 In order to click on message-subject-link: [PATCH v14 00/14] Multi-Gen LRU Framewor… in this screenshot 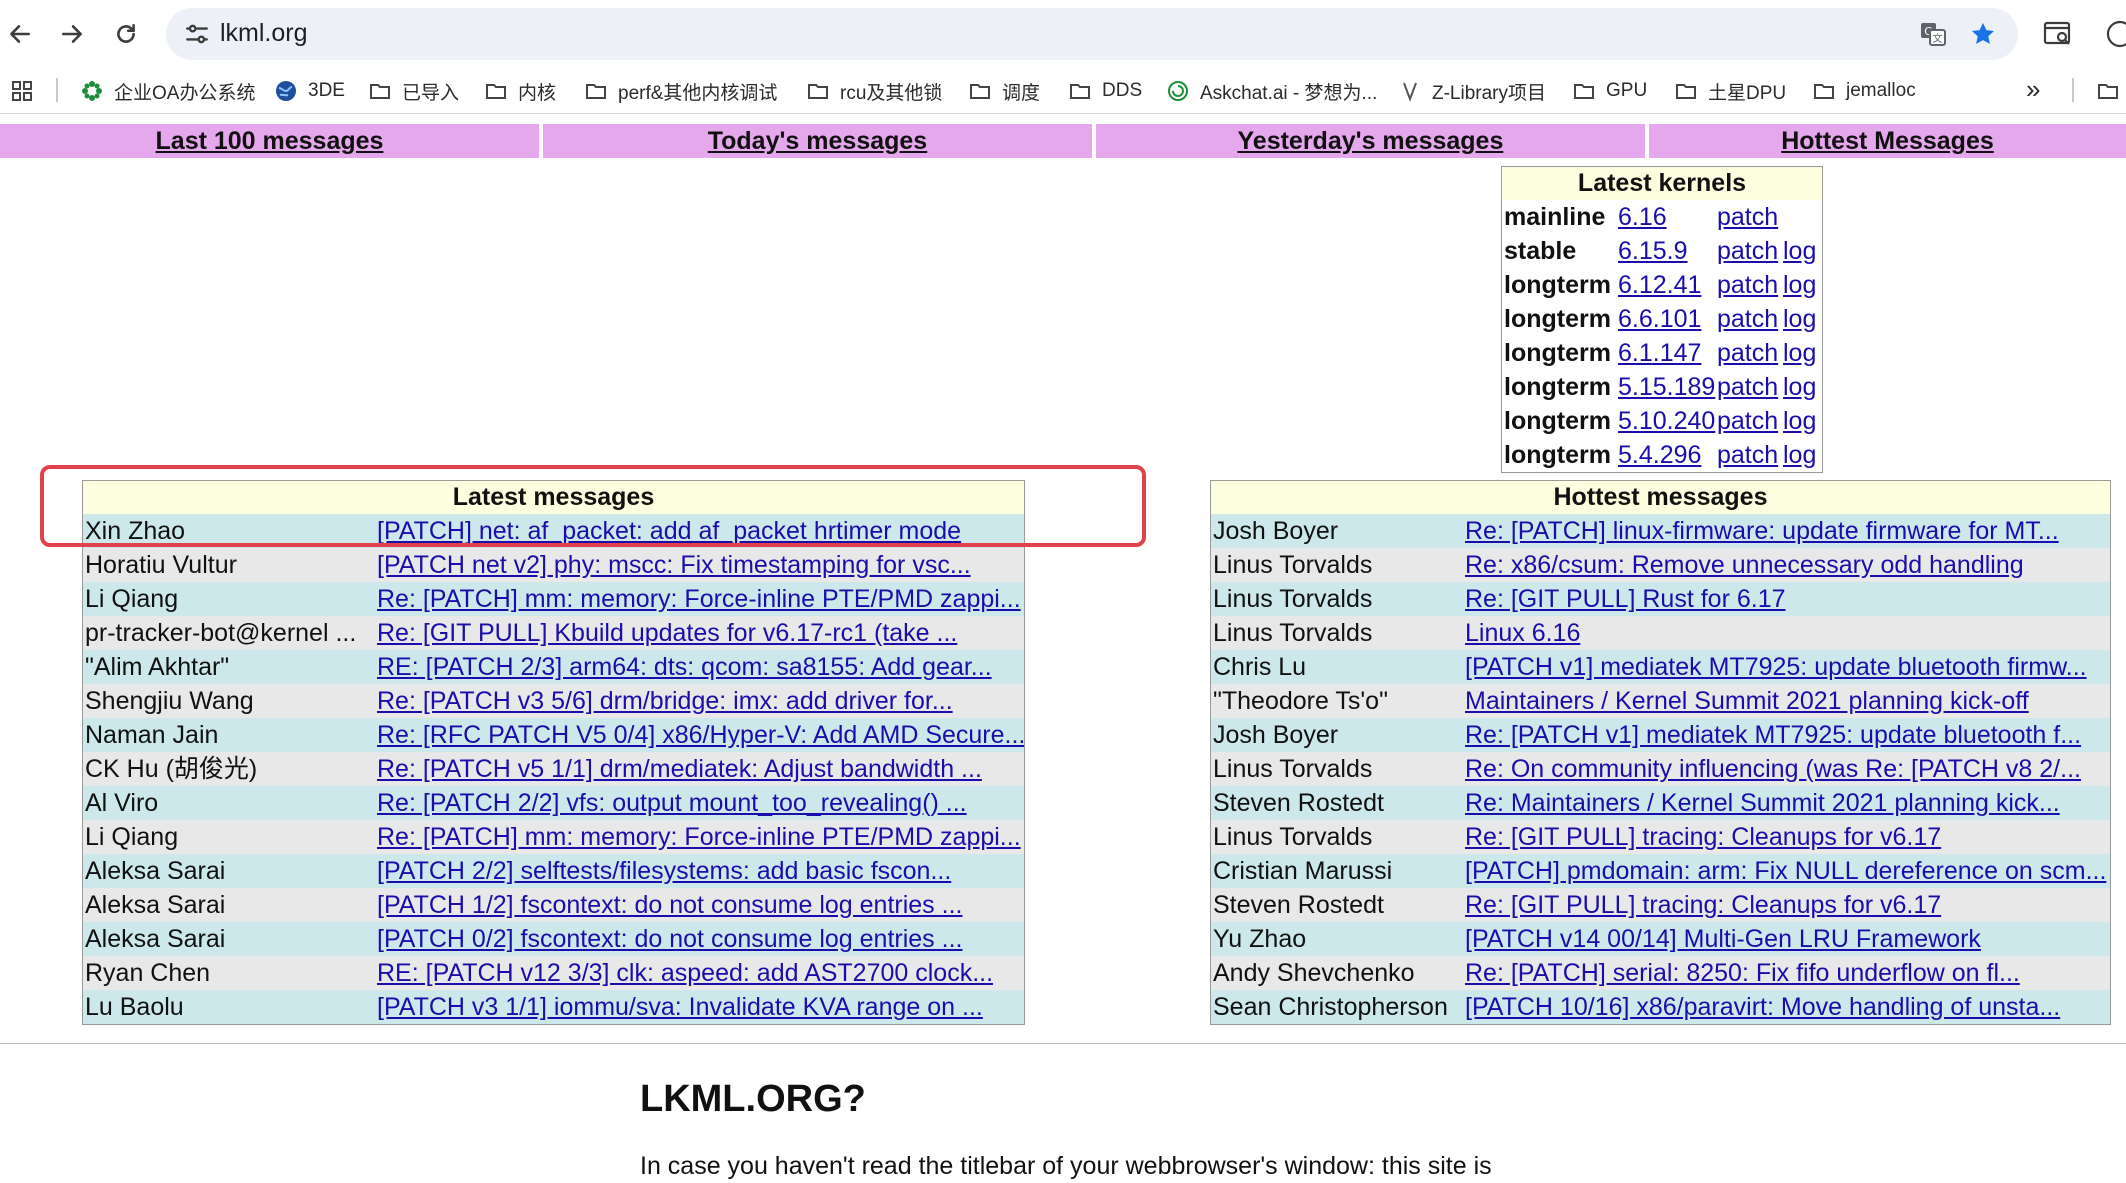, I will do `click(1723, 939)`.